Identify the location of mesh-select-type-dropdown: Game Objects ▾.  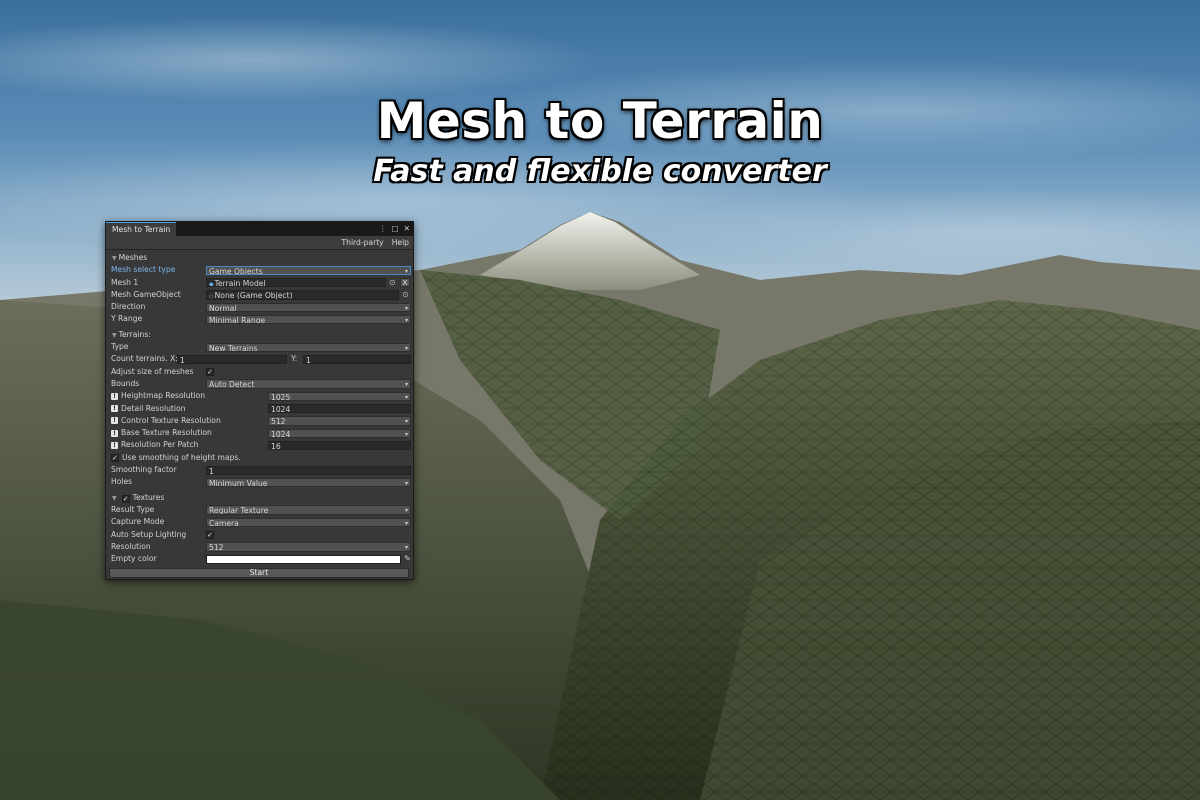
(308, 270).